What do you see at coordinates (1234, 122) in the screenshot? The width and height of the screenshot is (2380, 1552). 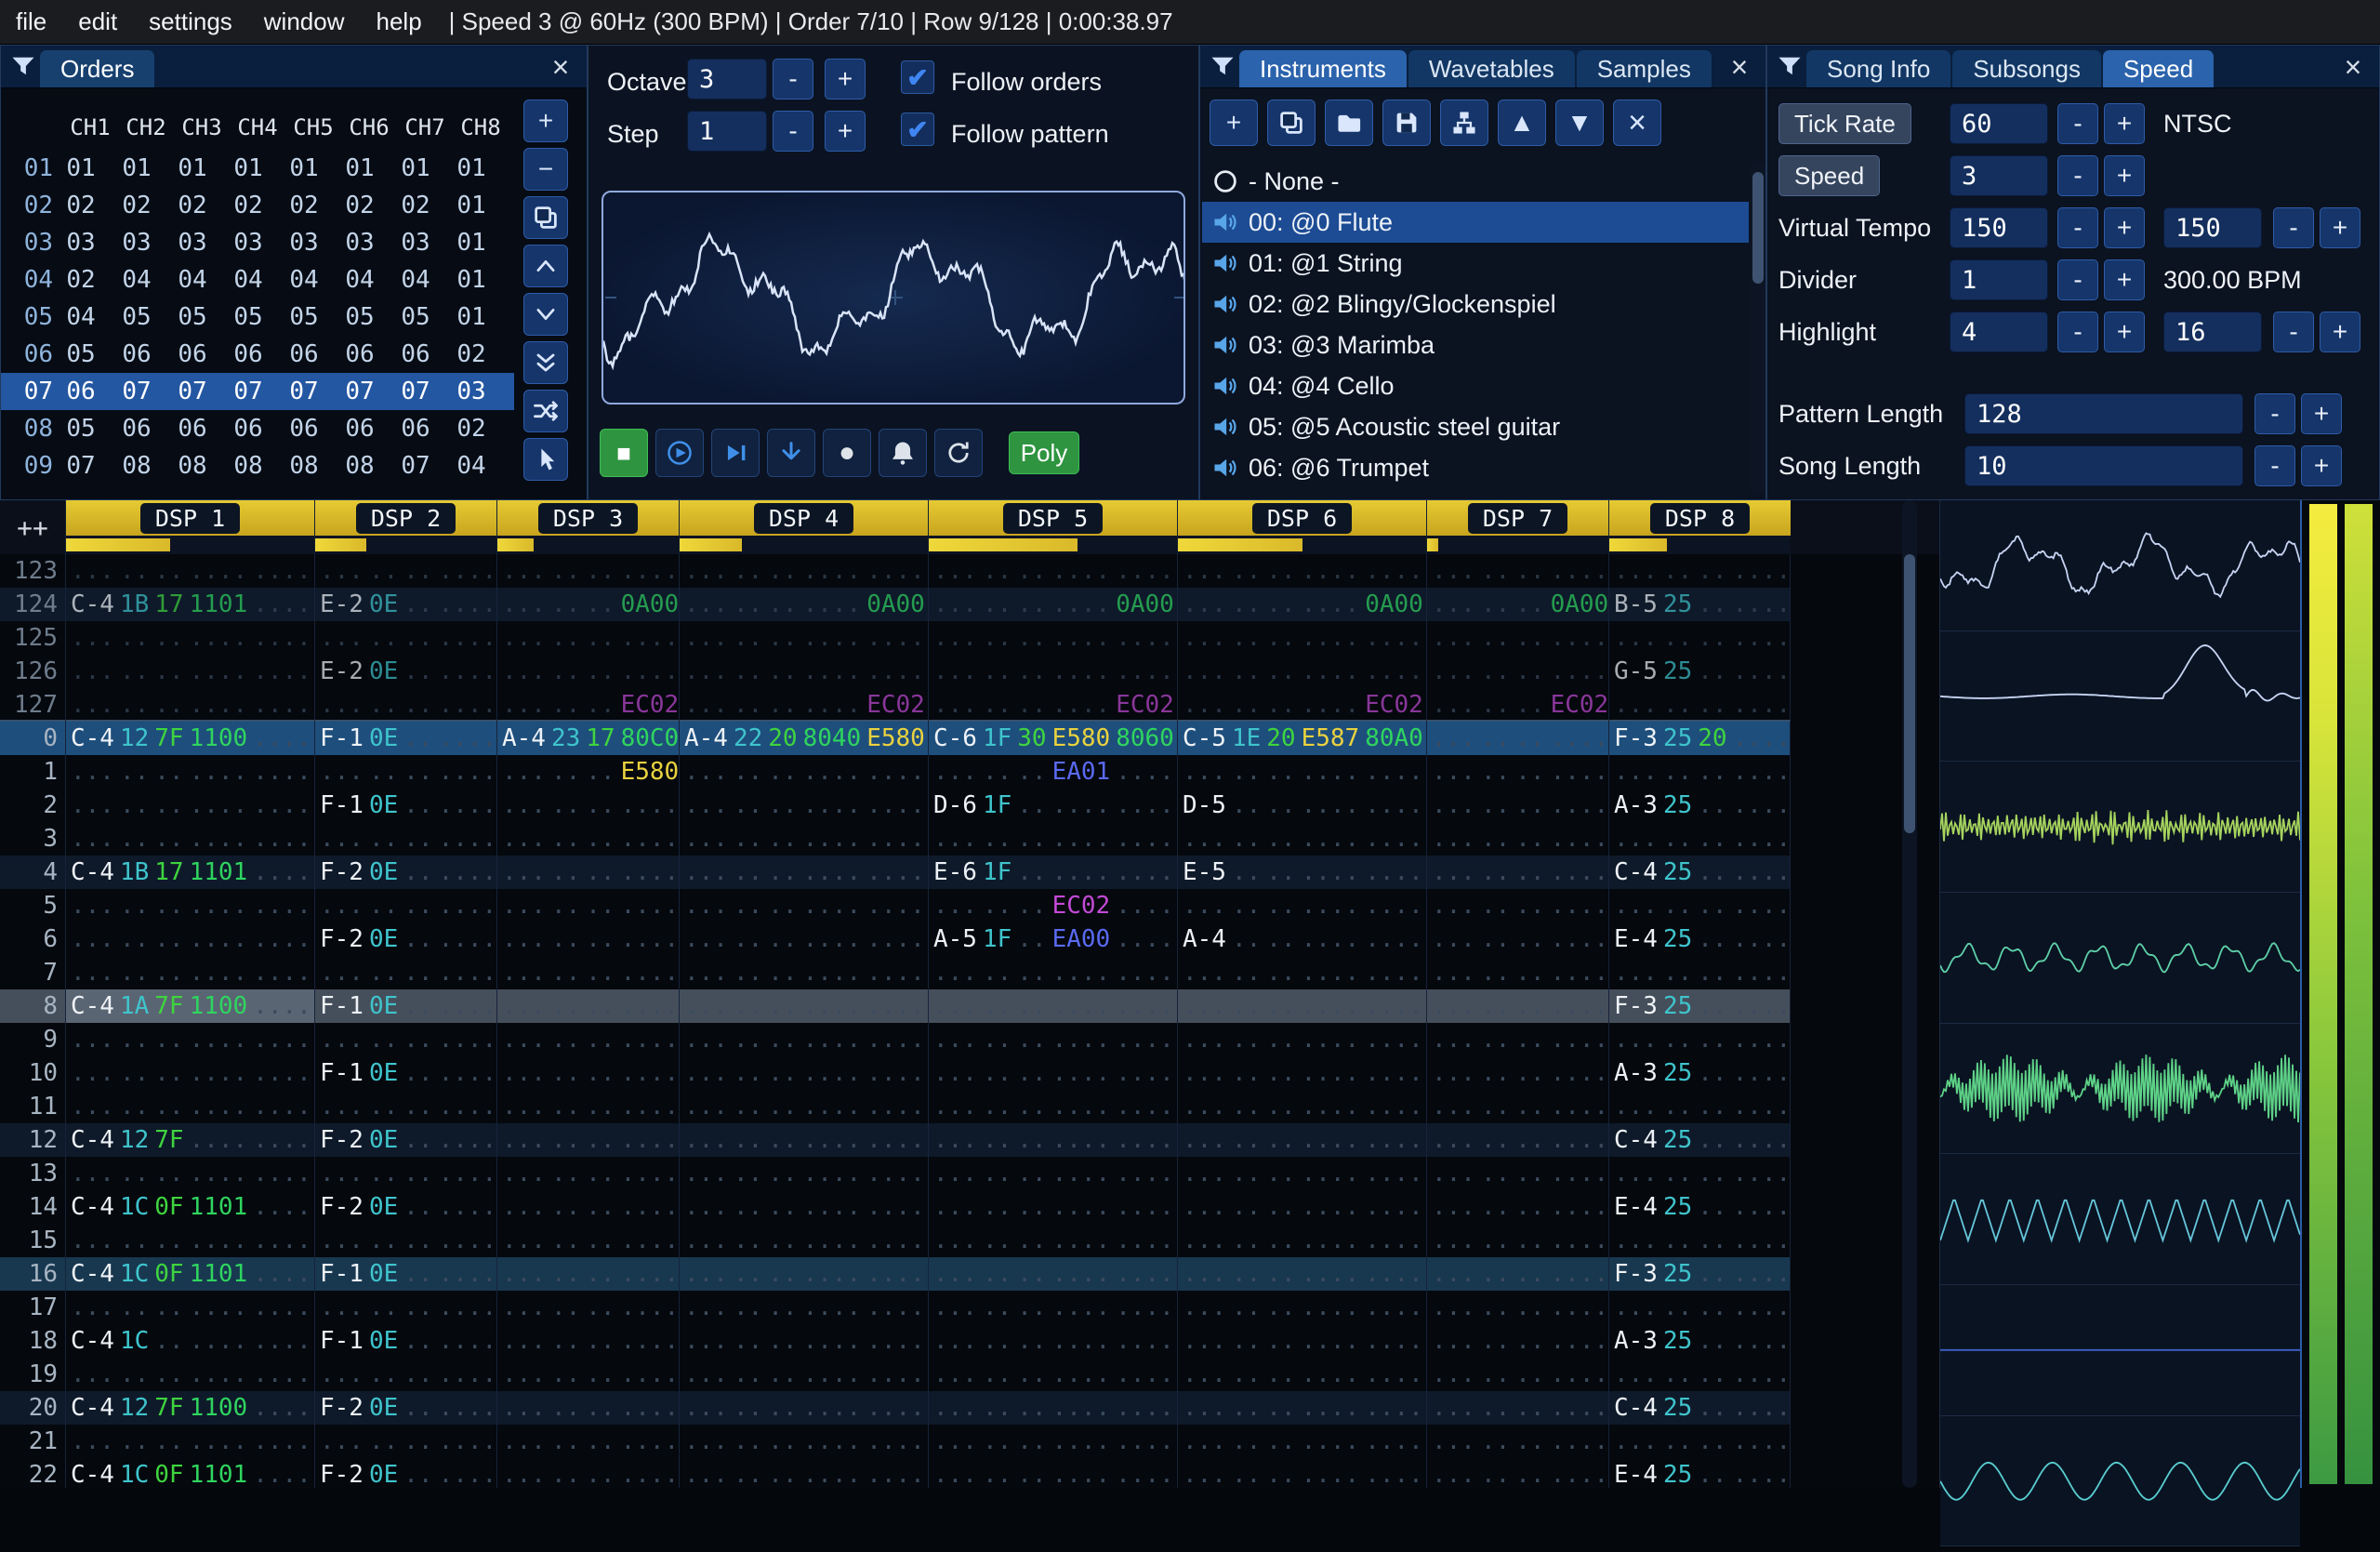 I see `instrument-add-button: +` at bounding box center [1234, 122].